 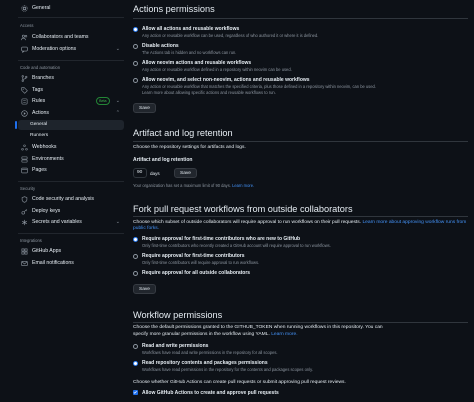 I want to click on sidebar-item-webhooks: Webhooks, so click(x=71, y=147).